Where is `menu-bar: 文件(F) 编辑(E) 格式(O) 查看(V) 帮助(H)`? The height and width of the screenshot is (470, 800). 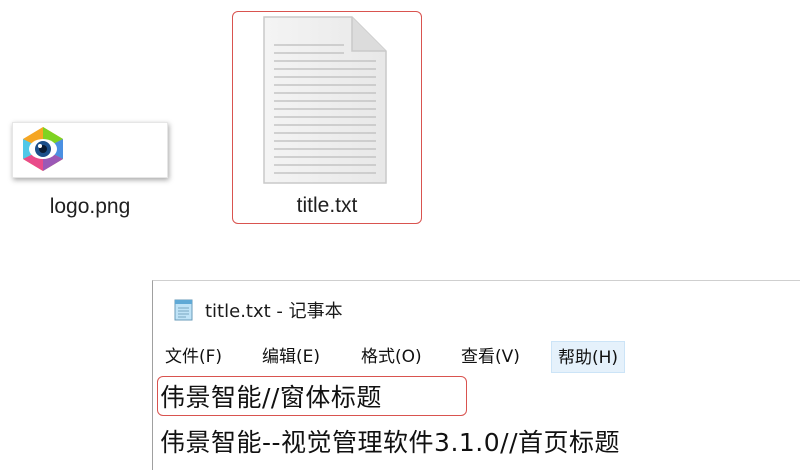
menu-bar: 文件(F) 编辑(E) 格式(O) 查看(V) 帮助(H) is located at coordinates (476, 358).